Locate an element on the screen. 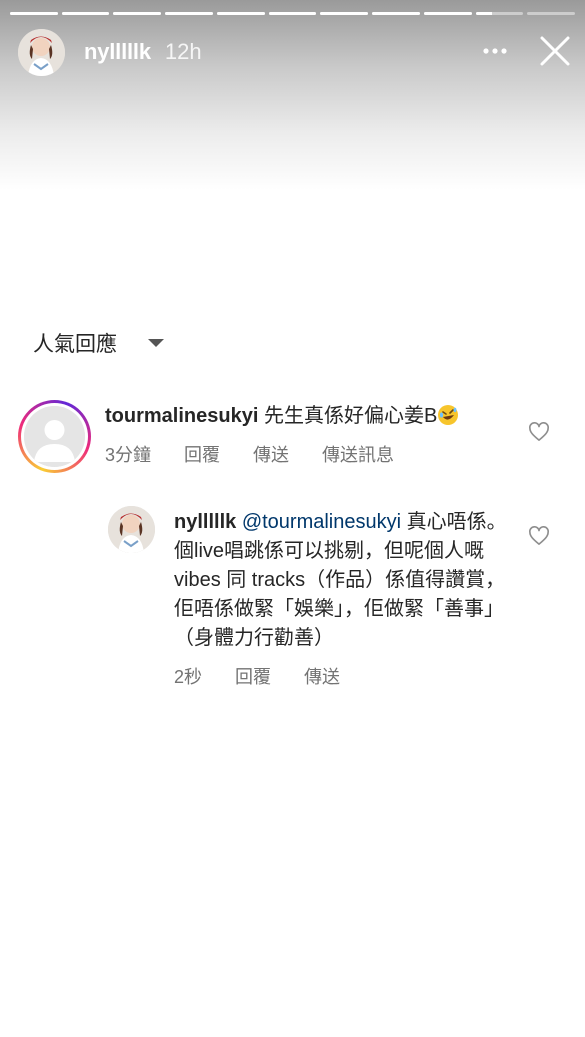 The image size is (585, 1037). comment-username: tourmalinesukyi is located at coordinates (181, 416).